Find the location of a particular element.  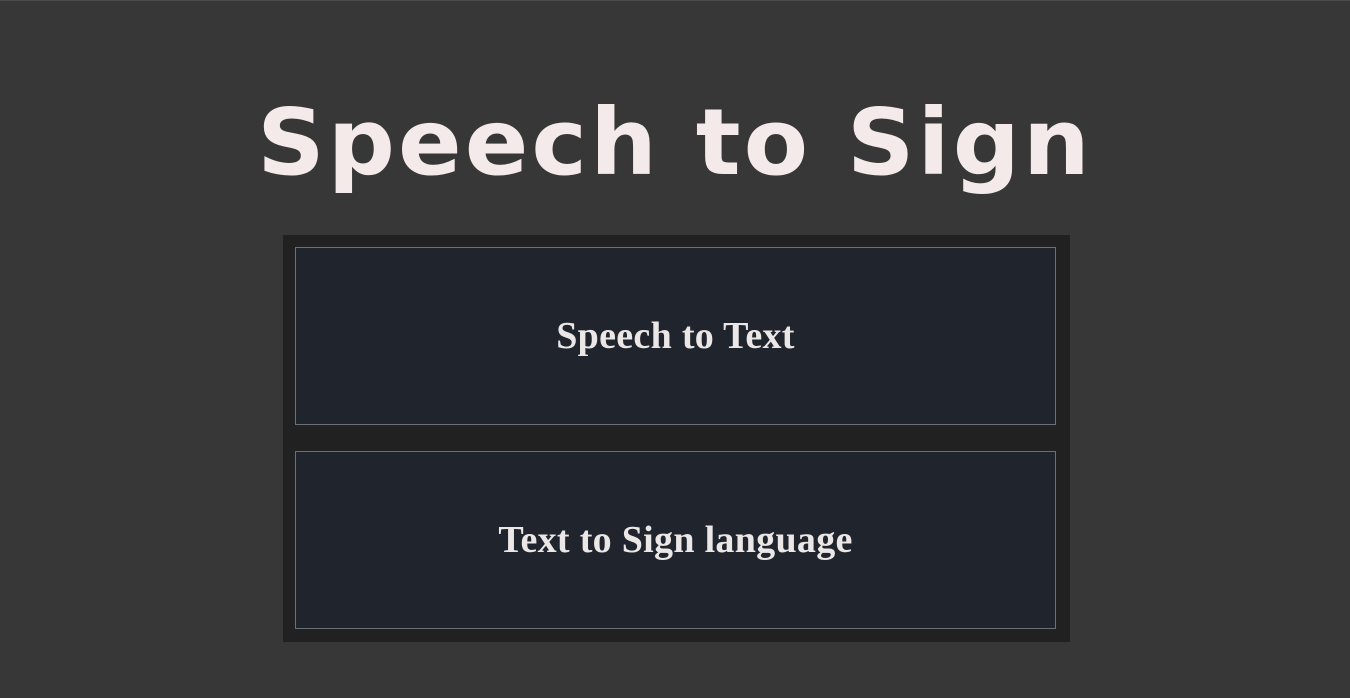

text-to-sign-language-button: Text to Sign language is located at coordinates (675, 540).